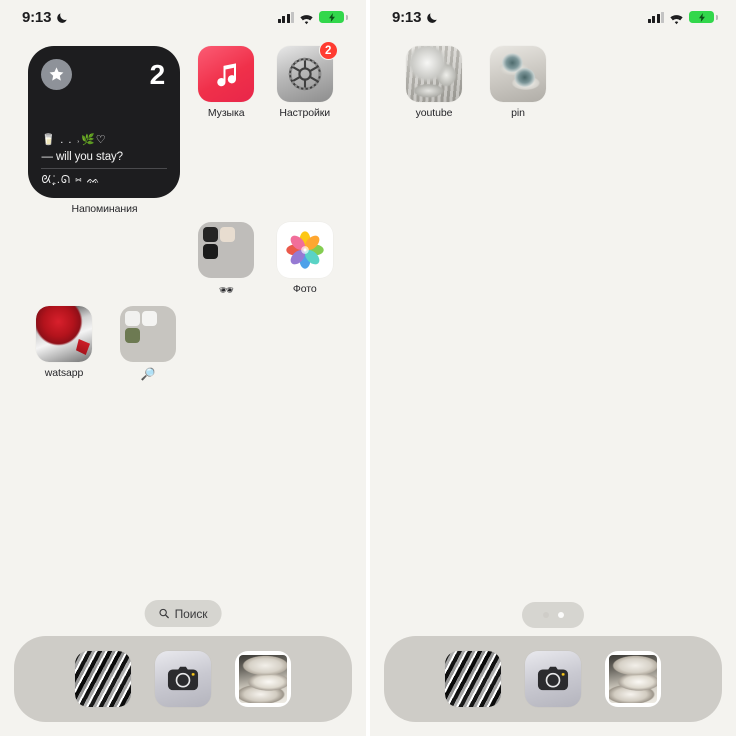 This screenshot has width=736, height=736. What do you see at coordinates (104, 209) in the screenshot?
I see `reminders-widget-label: Напоминания` at bounding box center [104, 209].